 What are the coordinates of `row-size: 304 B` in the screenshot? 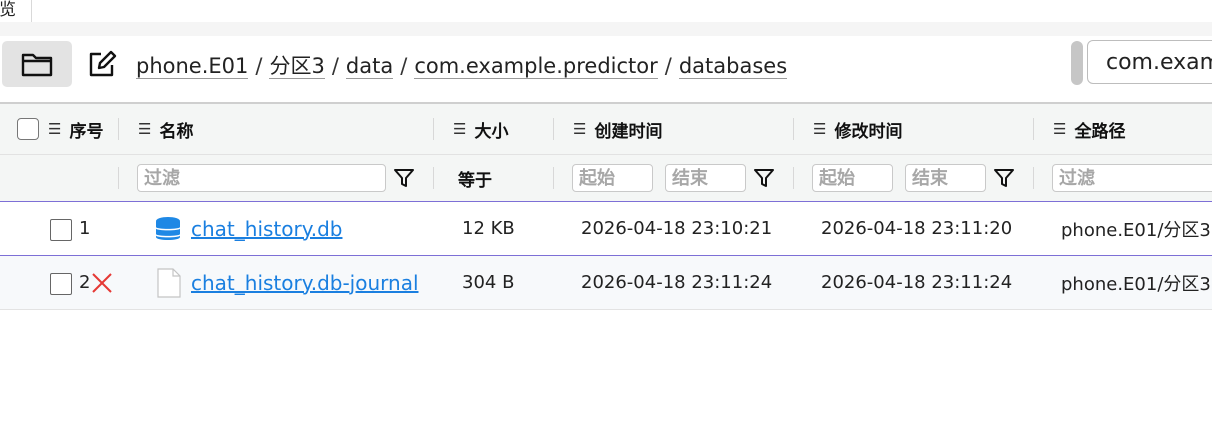 It's located at (488, 282).